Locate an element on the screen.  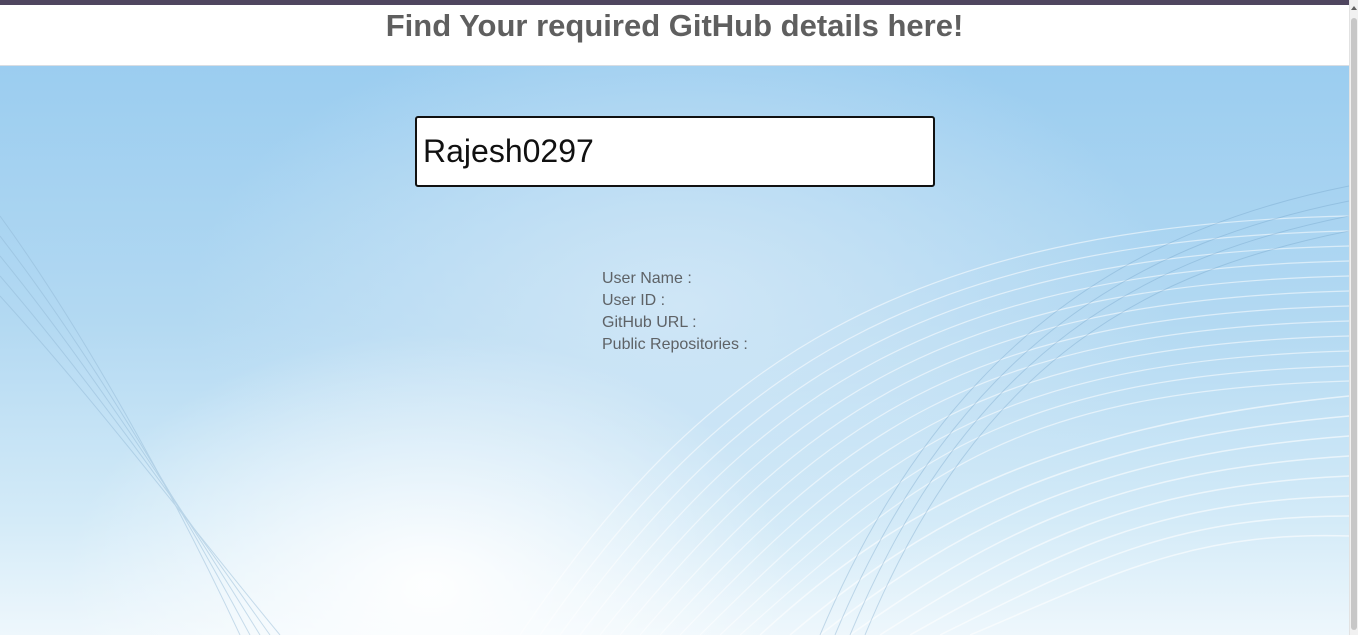
public-repositories-label: Public Repositories : is located at coordinates (675, 344).